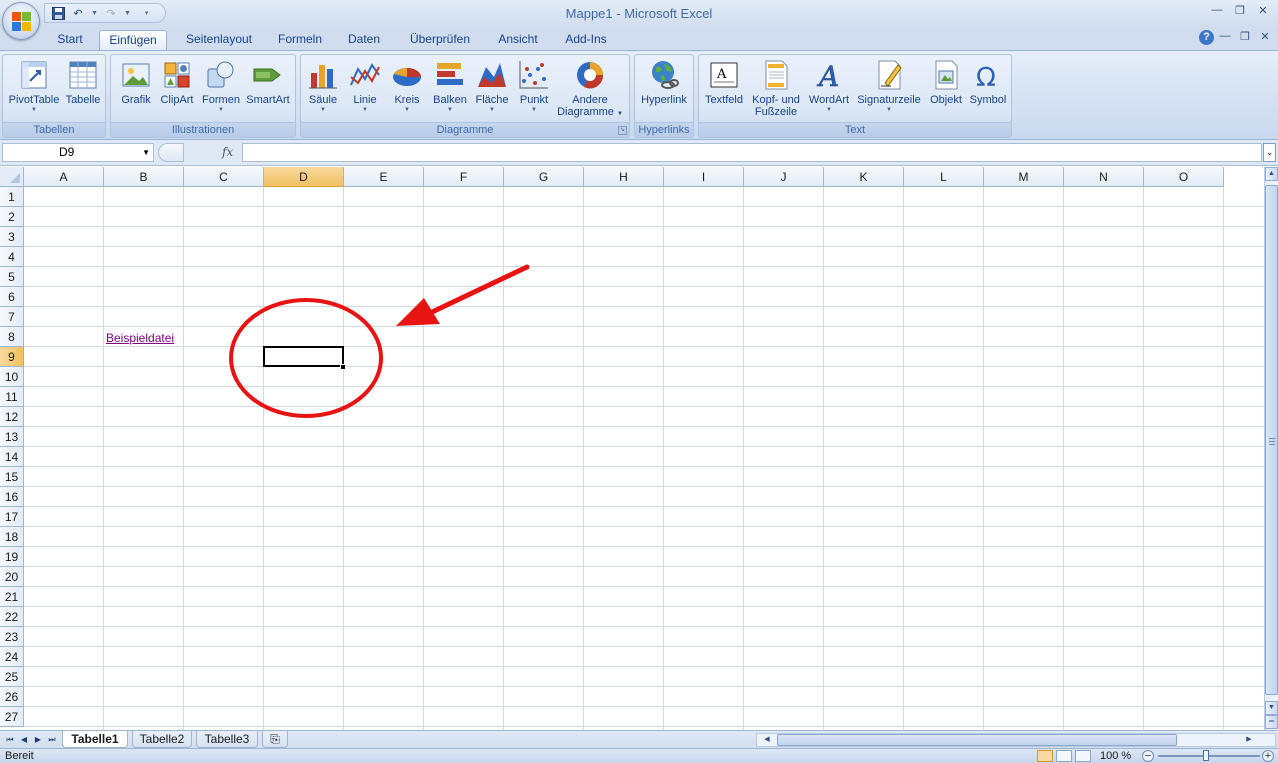  What do you see at coordinates (323, 89) in the screenshot?
I see `saeule-button: Säule ▼` at bounding box center [323, 89].